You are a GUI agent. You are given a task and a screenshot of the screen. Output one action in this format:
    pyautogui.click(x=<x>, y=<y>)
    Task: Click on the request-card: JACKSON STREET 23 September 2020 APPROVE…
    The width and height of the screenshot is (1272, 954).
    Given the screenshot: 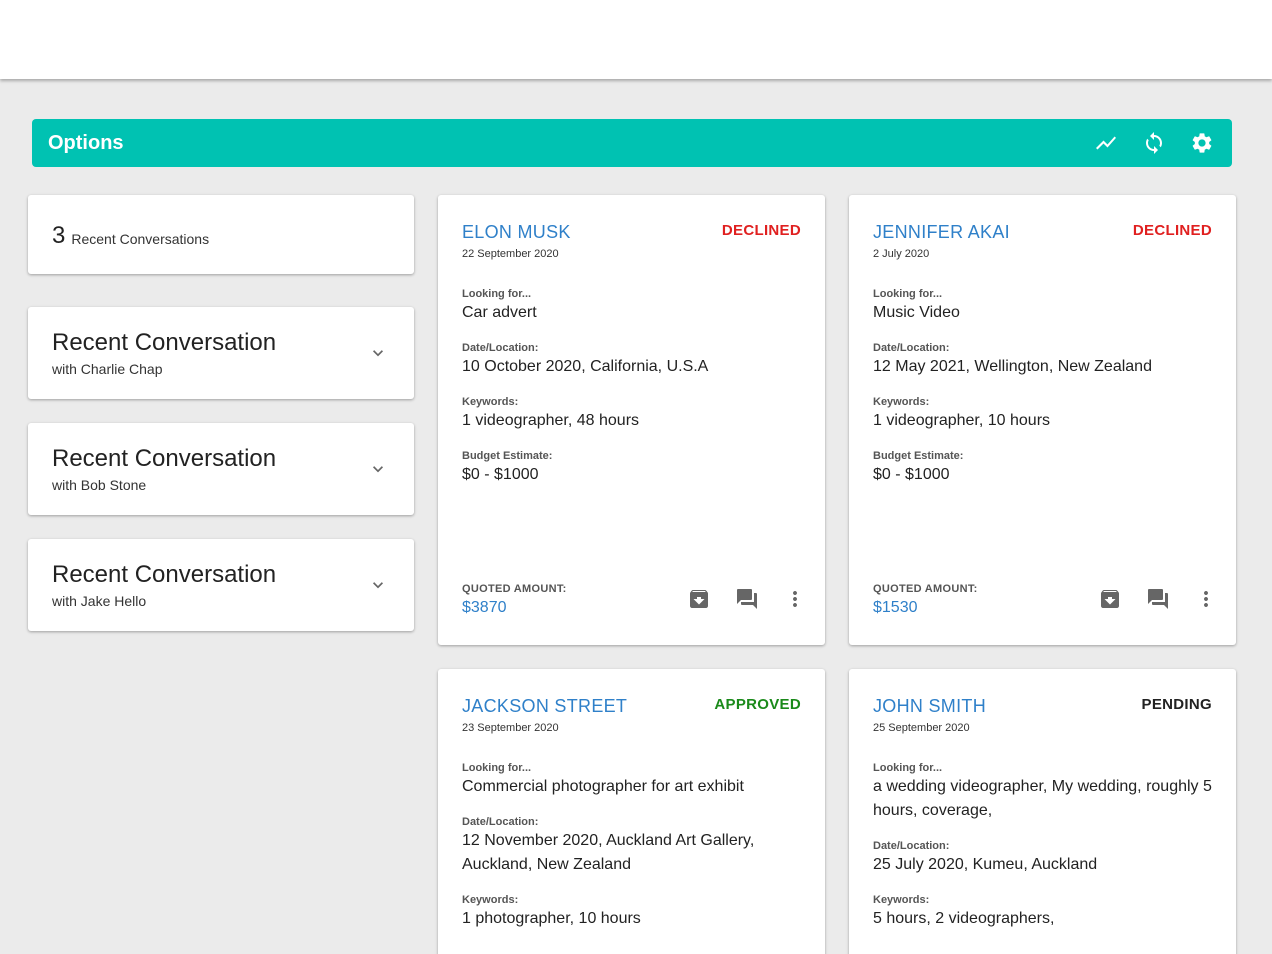 What is the action you would take?
    pyautogui.click(x=631, y=811)
    